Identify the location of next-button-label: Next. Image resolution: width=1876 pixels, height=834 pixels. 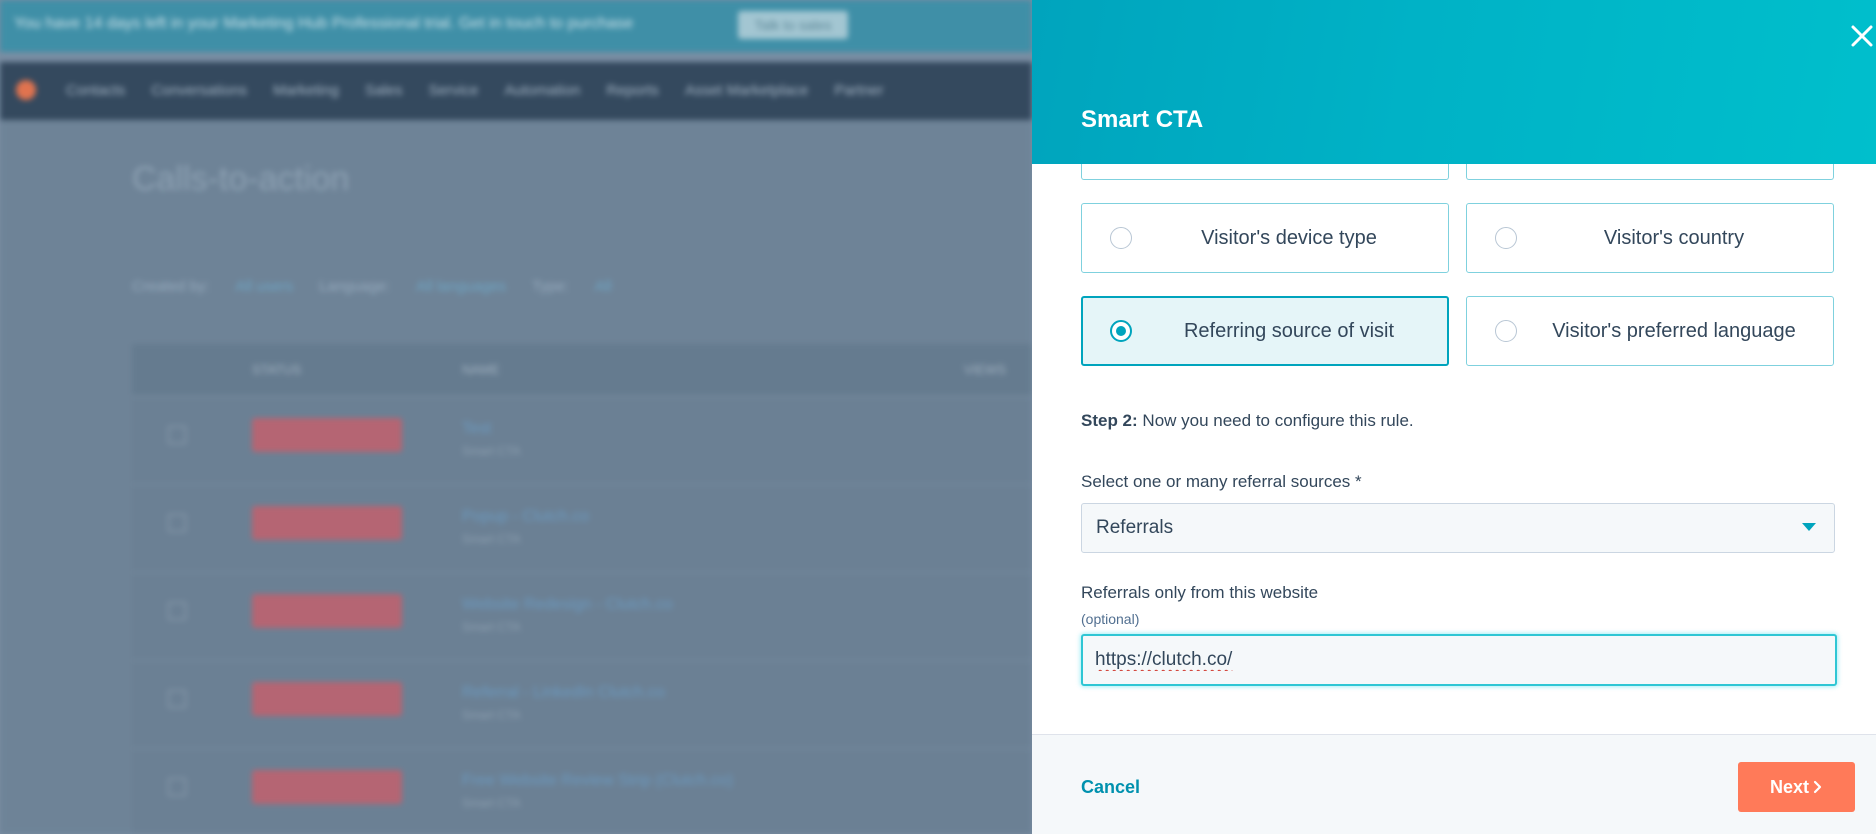
(1789, 786).